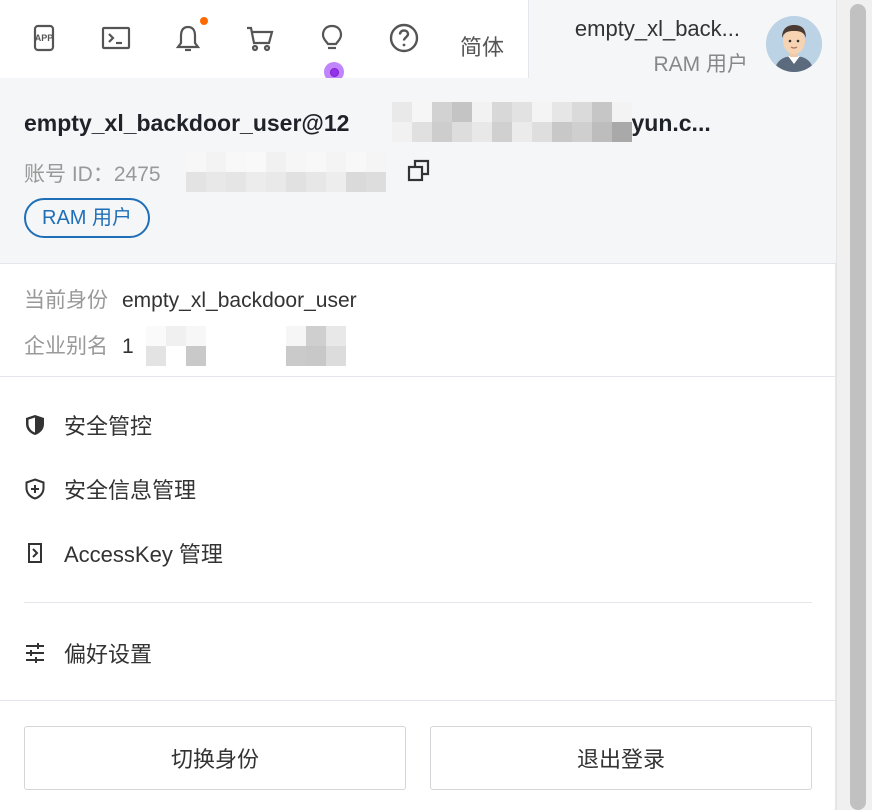 This screenshot has height=810, width=872. What do you see at coordinates (482, 46) in the screenshot?
I see `language-switcher: 简体` at bounding box center [482, 46].